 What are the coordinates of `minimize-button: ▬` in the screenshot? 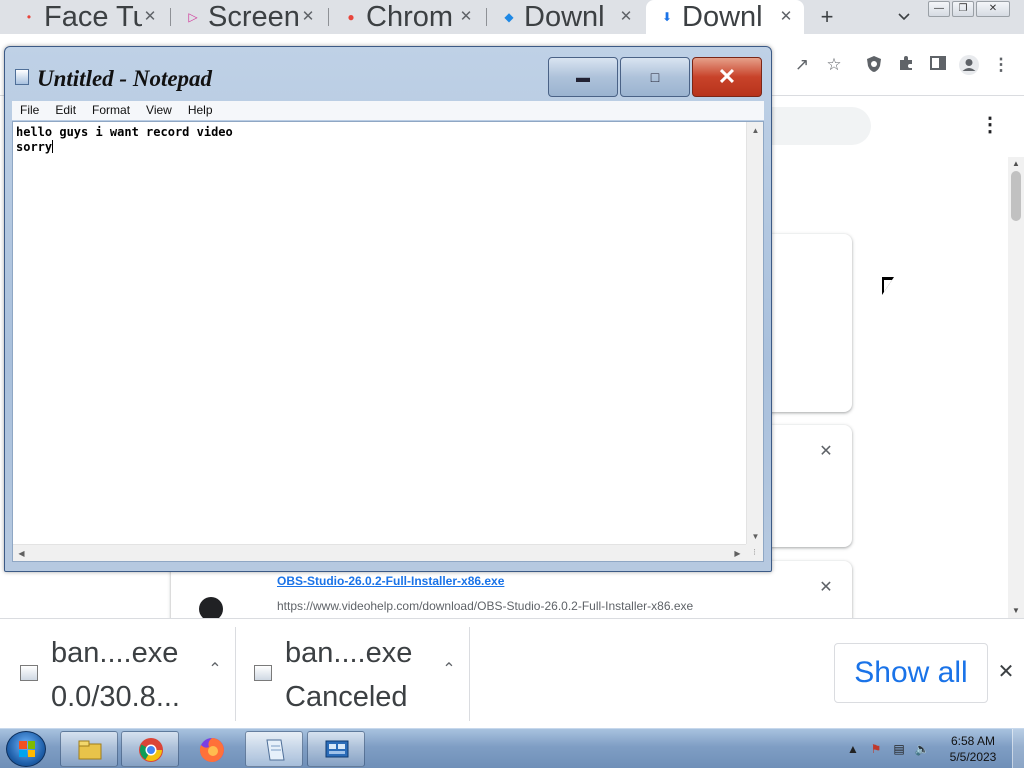 It's located at (583, 77).